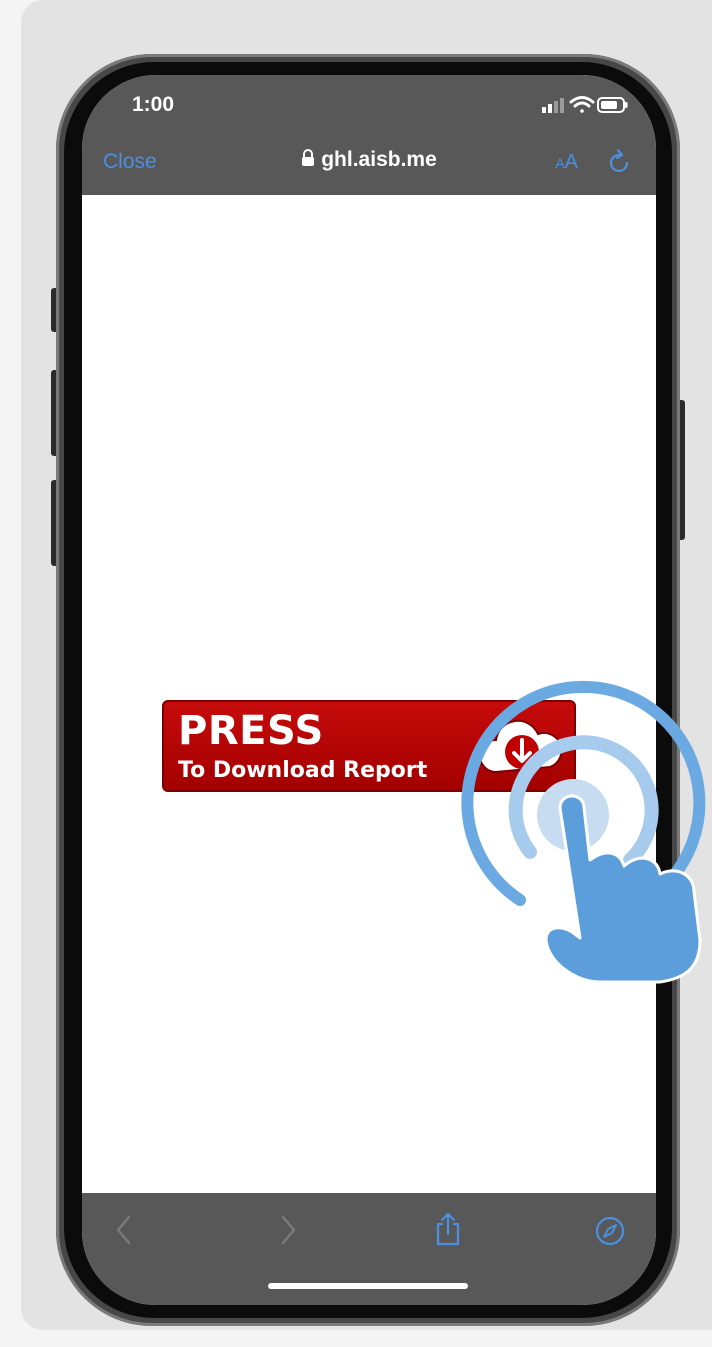 The width and height of the screenshot is (712, 1347). What do you see at coordinates (610, 1231) in the screenshot?
I see `compass-icon` at bounding box center [610, 1231].